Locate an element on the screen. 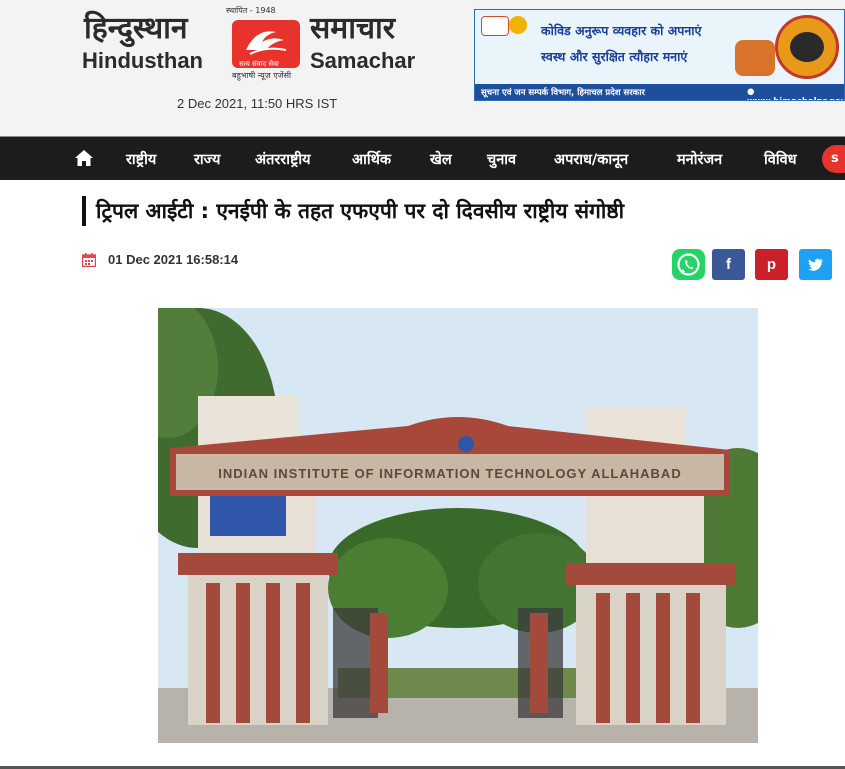  nav-item-crime-law: अपराध/कानून is located at coordinates (591, 159).